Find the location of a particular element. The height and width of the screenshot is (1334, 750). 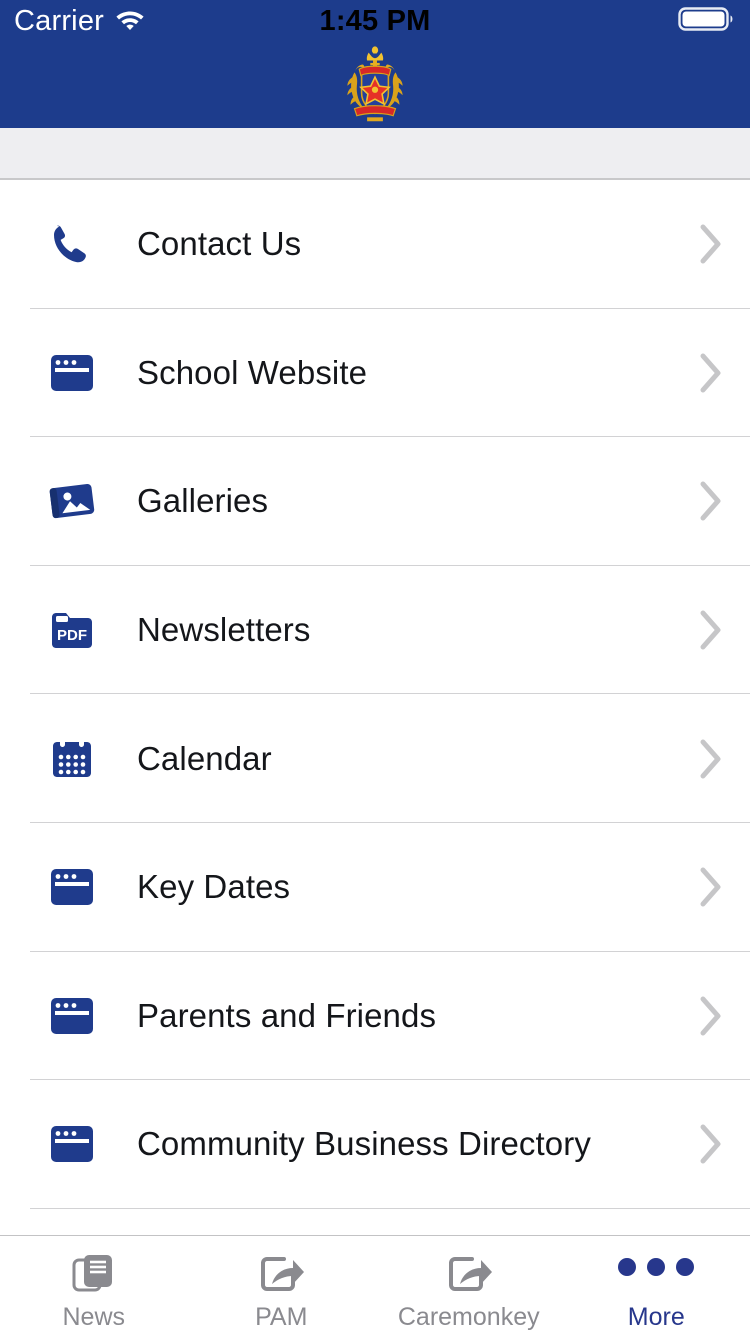

tab-pam: PAM is located at coordinates (282, 1285).